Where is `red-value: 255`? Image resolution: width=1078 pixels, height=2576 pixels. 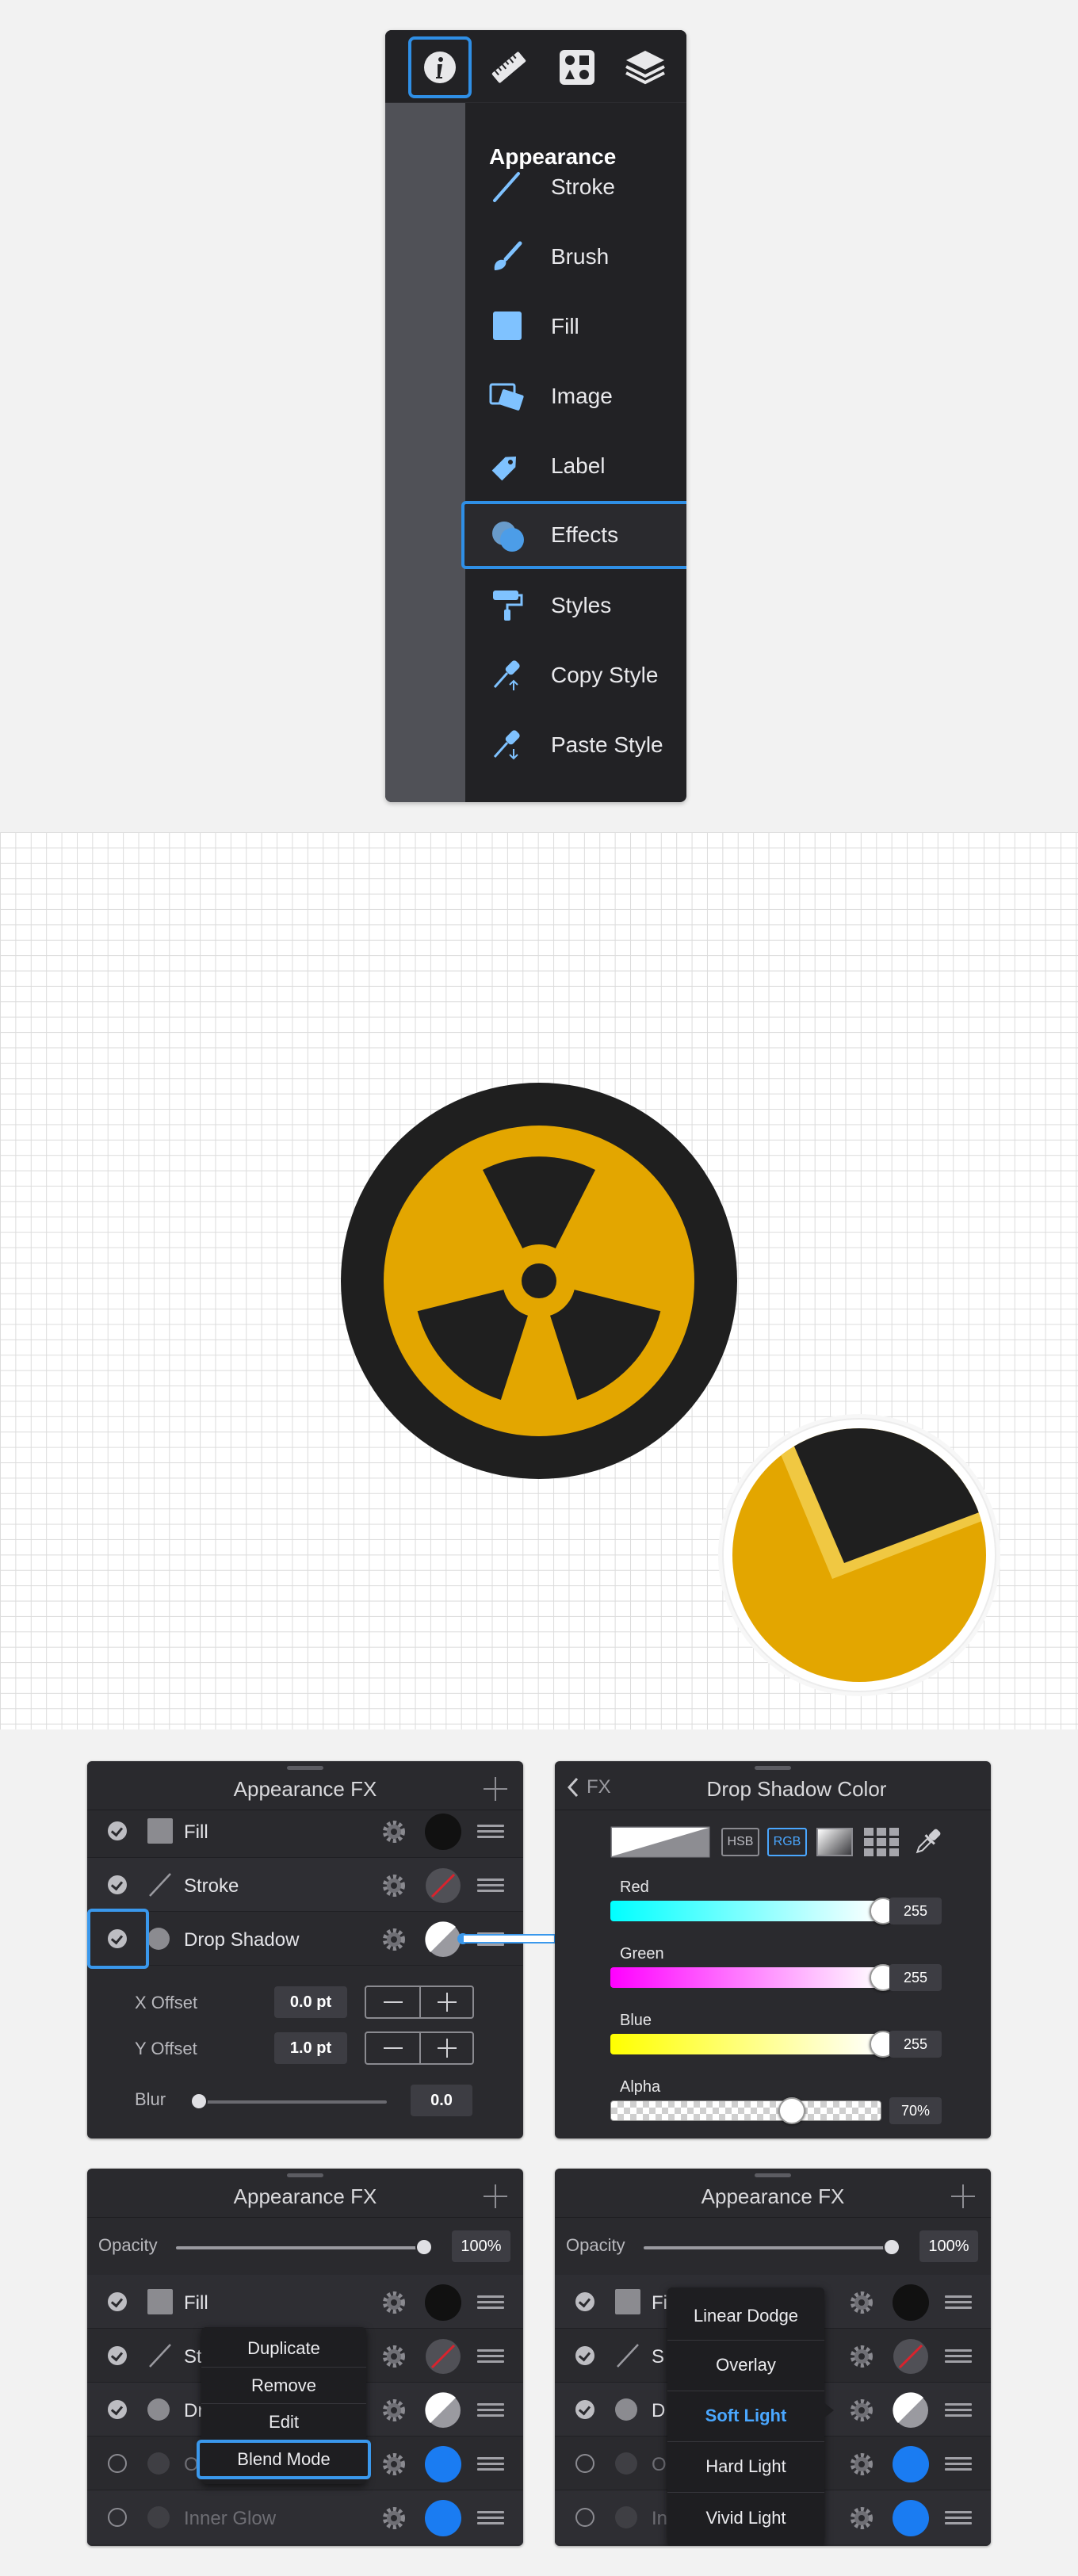
red-value: 255 is located at coordinates (915, 1911).